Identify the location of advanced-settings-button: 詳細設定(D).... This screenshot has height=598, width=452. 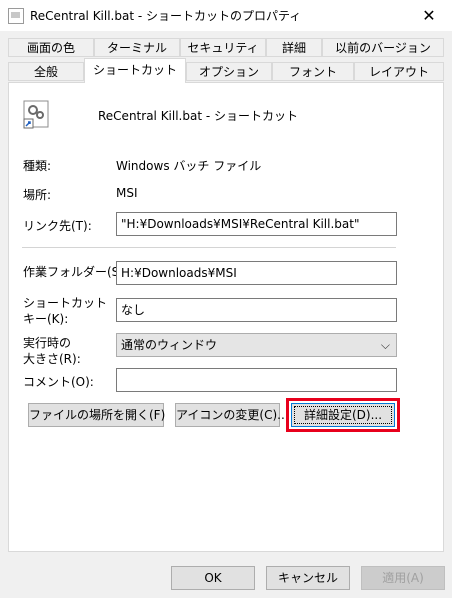
(343, 415).